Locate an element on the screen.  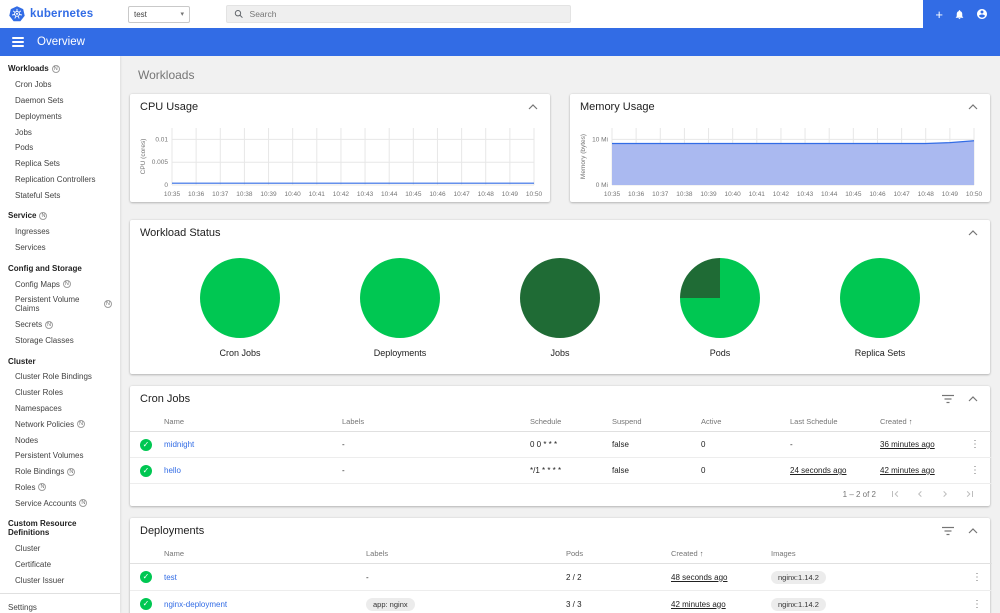
sidebar-item-cron-jobs: Cron Jobs is located at coordinates (60, 85).